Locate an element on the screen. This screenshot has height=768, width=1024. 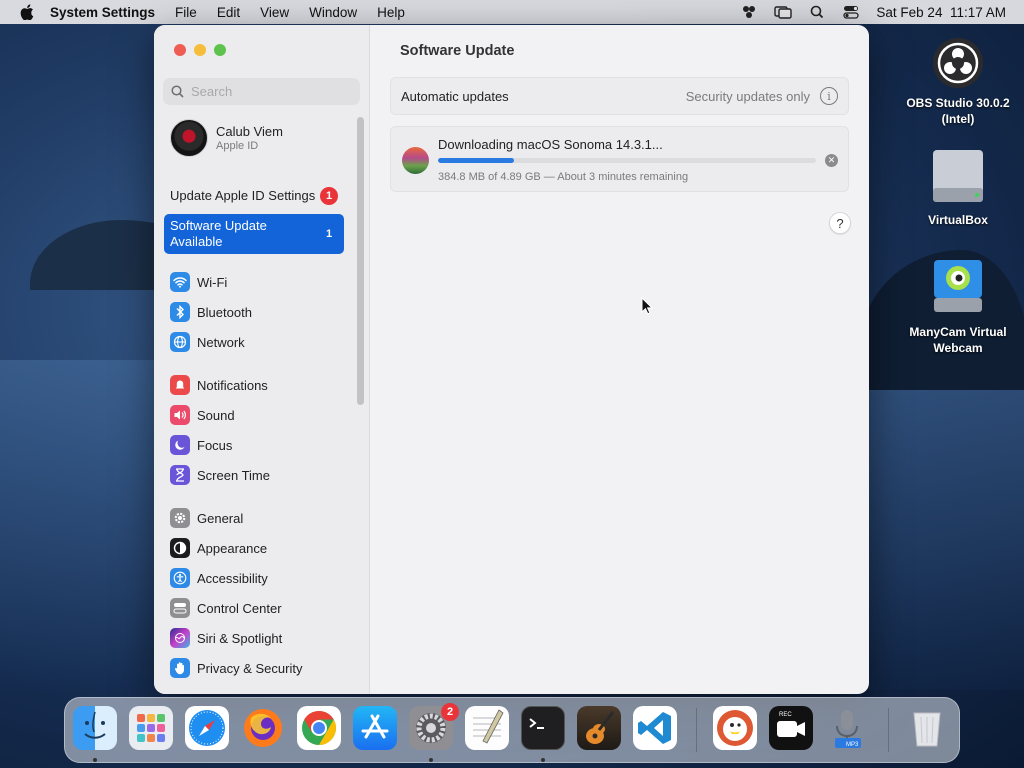
menu-view: View is located at coordinates (274, 12).